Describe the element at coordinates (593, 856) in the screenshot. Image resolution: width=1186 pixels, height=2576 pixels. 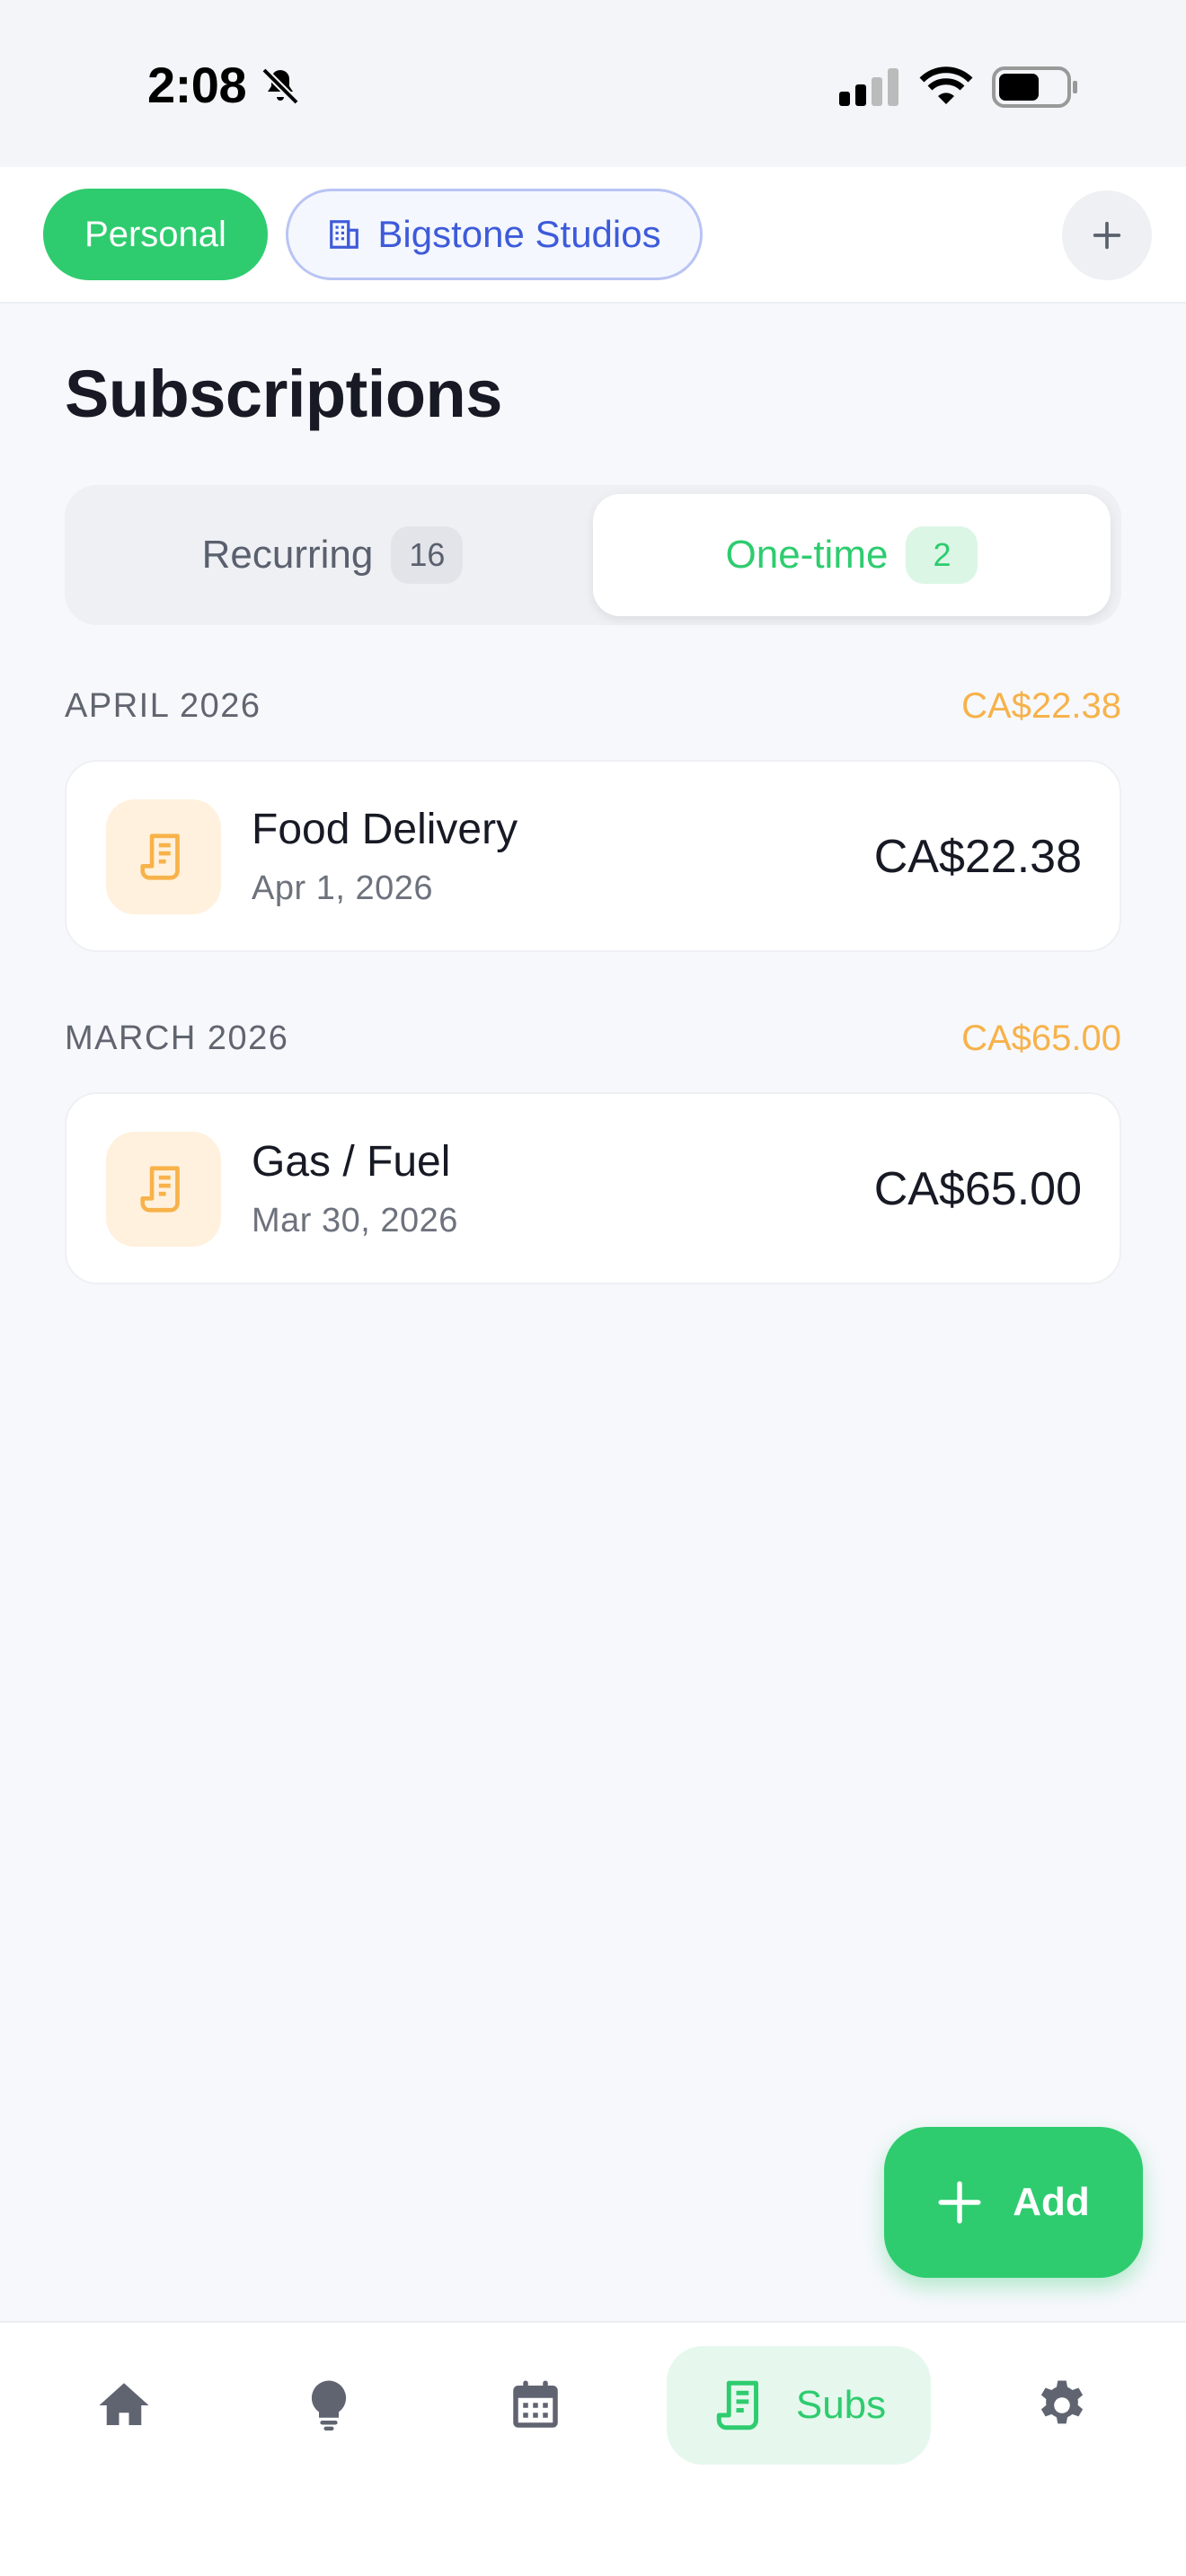
I see `expense-item: Food Delivery Apr 1, 2026 CA$22.38` at that location.